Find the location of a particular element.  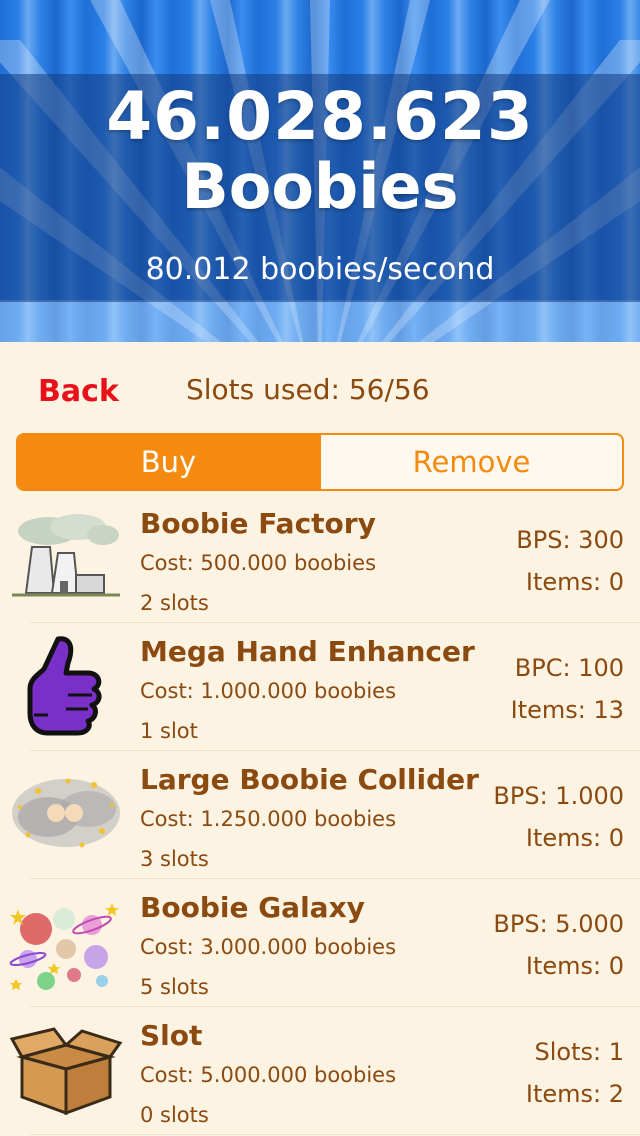

cardboard-box-icon is located at coordinates (66, 1071).